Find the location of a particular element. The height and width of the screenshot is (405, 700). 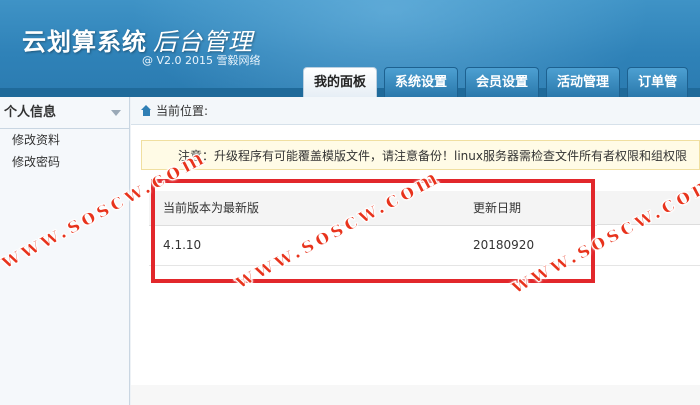

main-tabs: 我的面板 系统设置 会员设置 活动管理 订单管 is located at coordinates (499, 82).